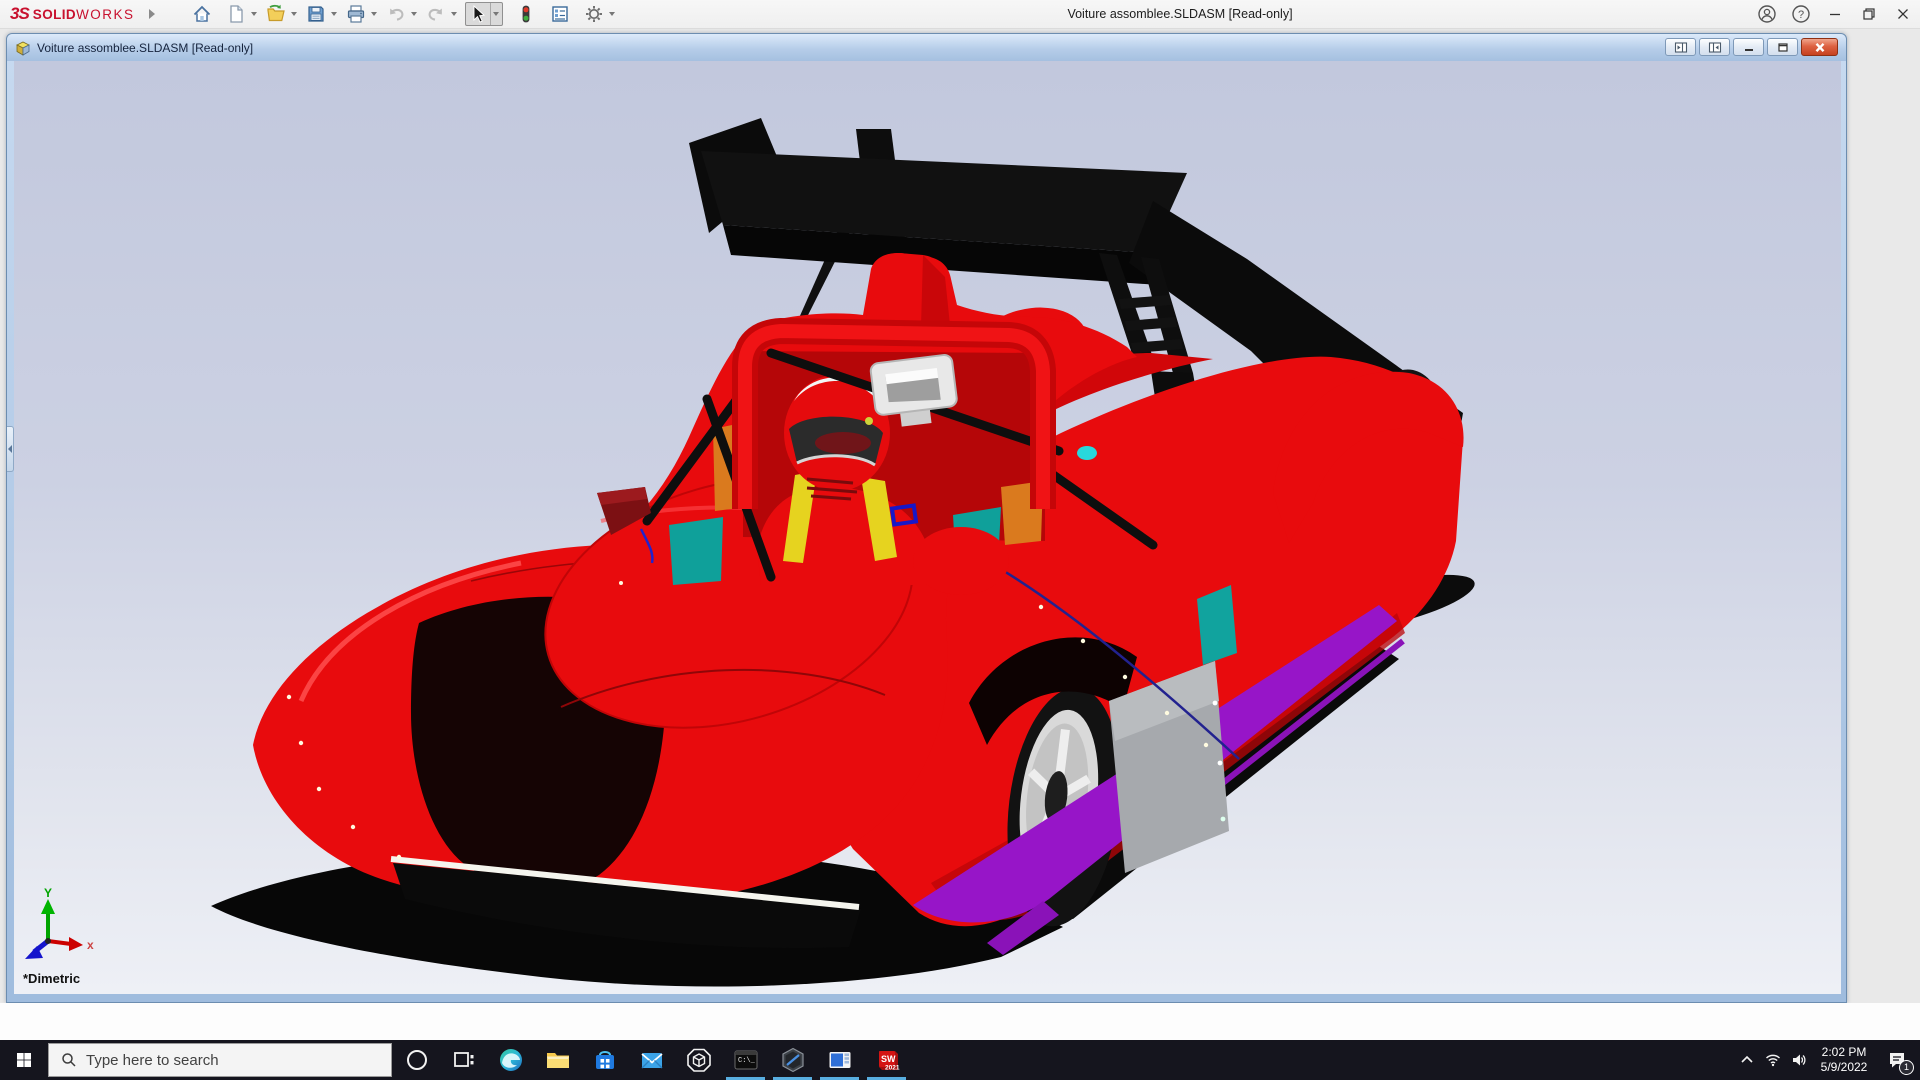 Image resolution: width=1920 pixels, height=1080 pixels. I want to click on start-button, so click(24, 1060).